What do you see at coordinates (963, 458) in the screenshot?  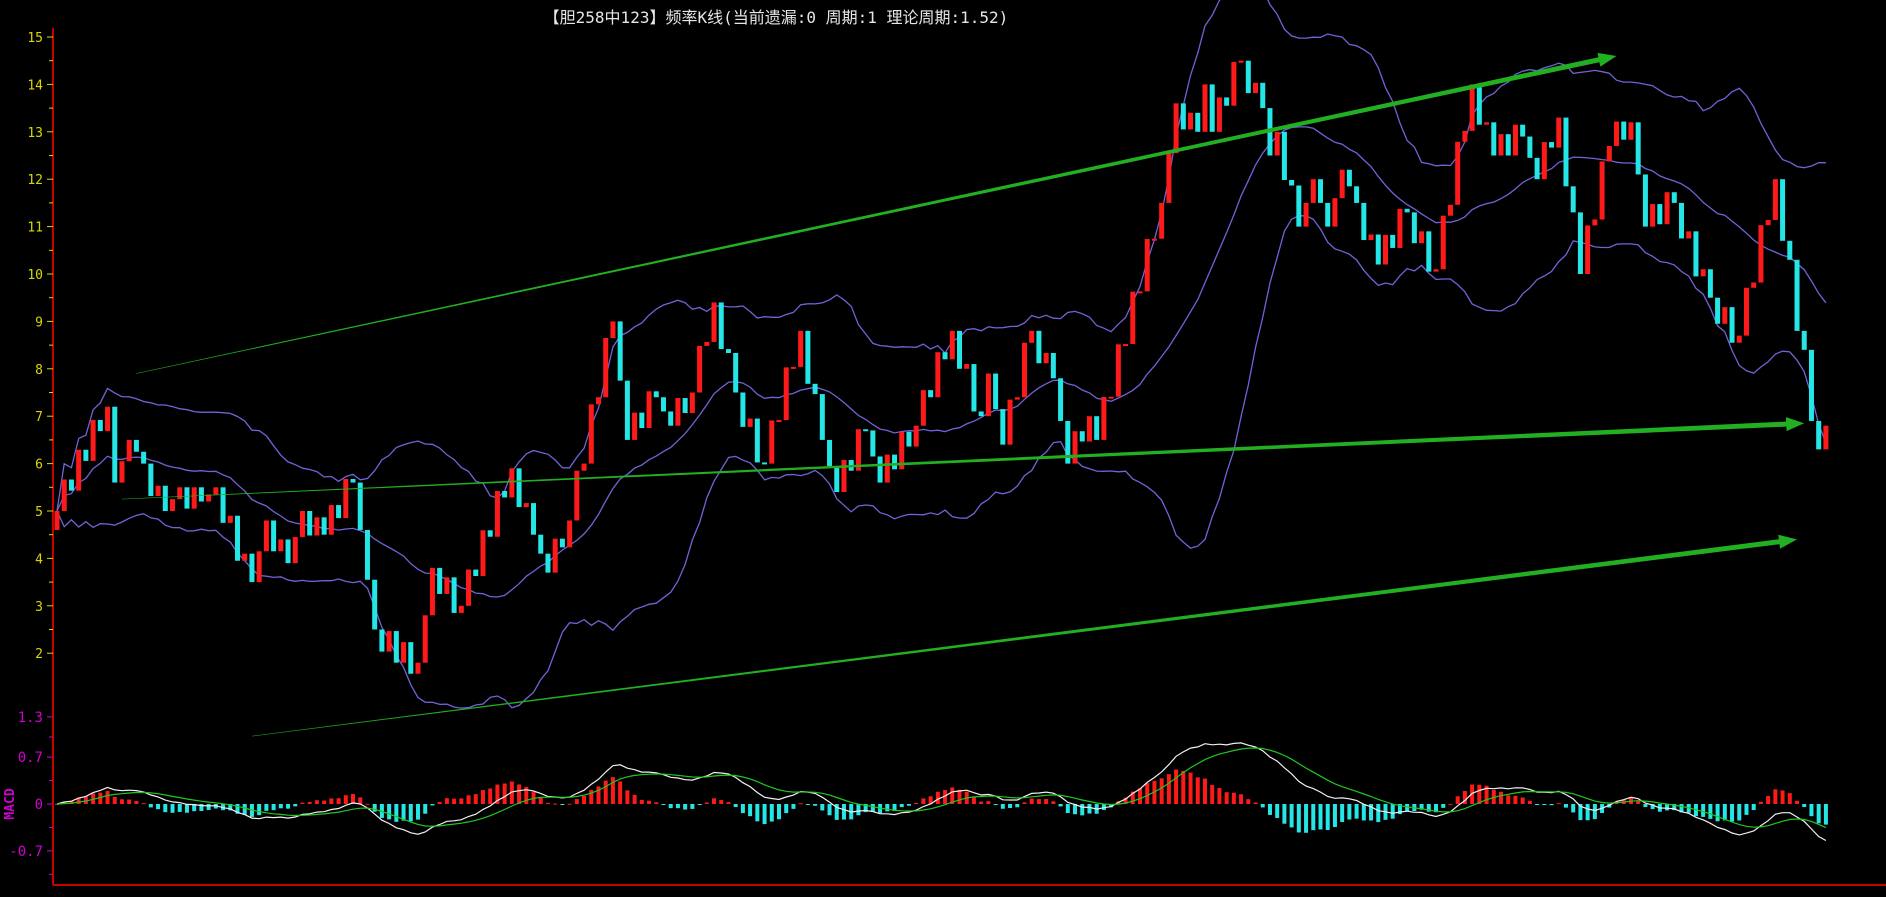 I see `trend-arrow` at bounding box center [963, 458].